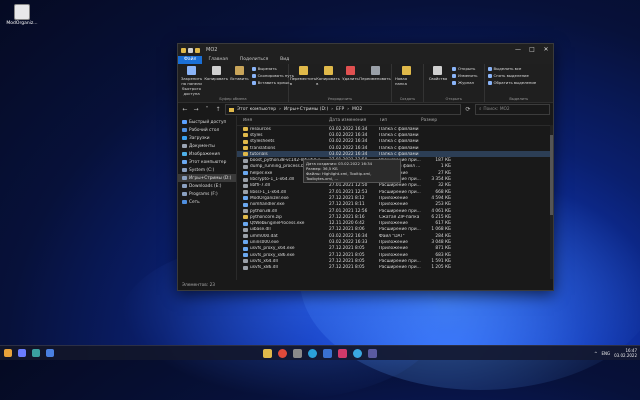  Describe the element at coordinates (272, 75) in the screenshot. I see `copy-path-button: Скопировать путь` at that location.